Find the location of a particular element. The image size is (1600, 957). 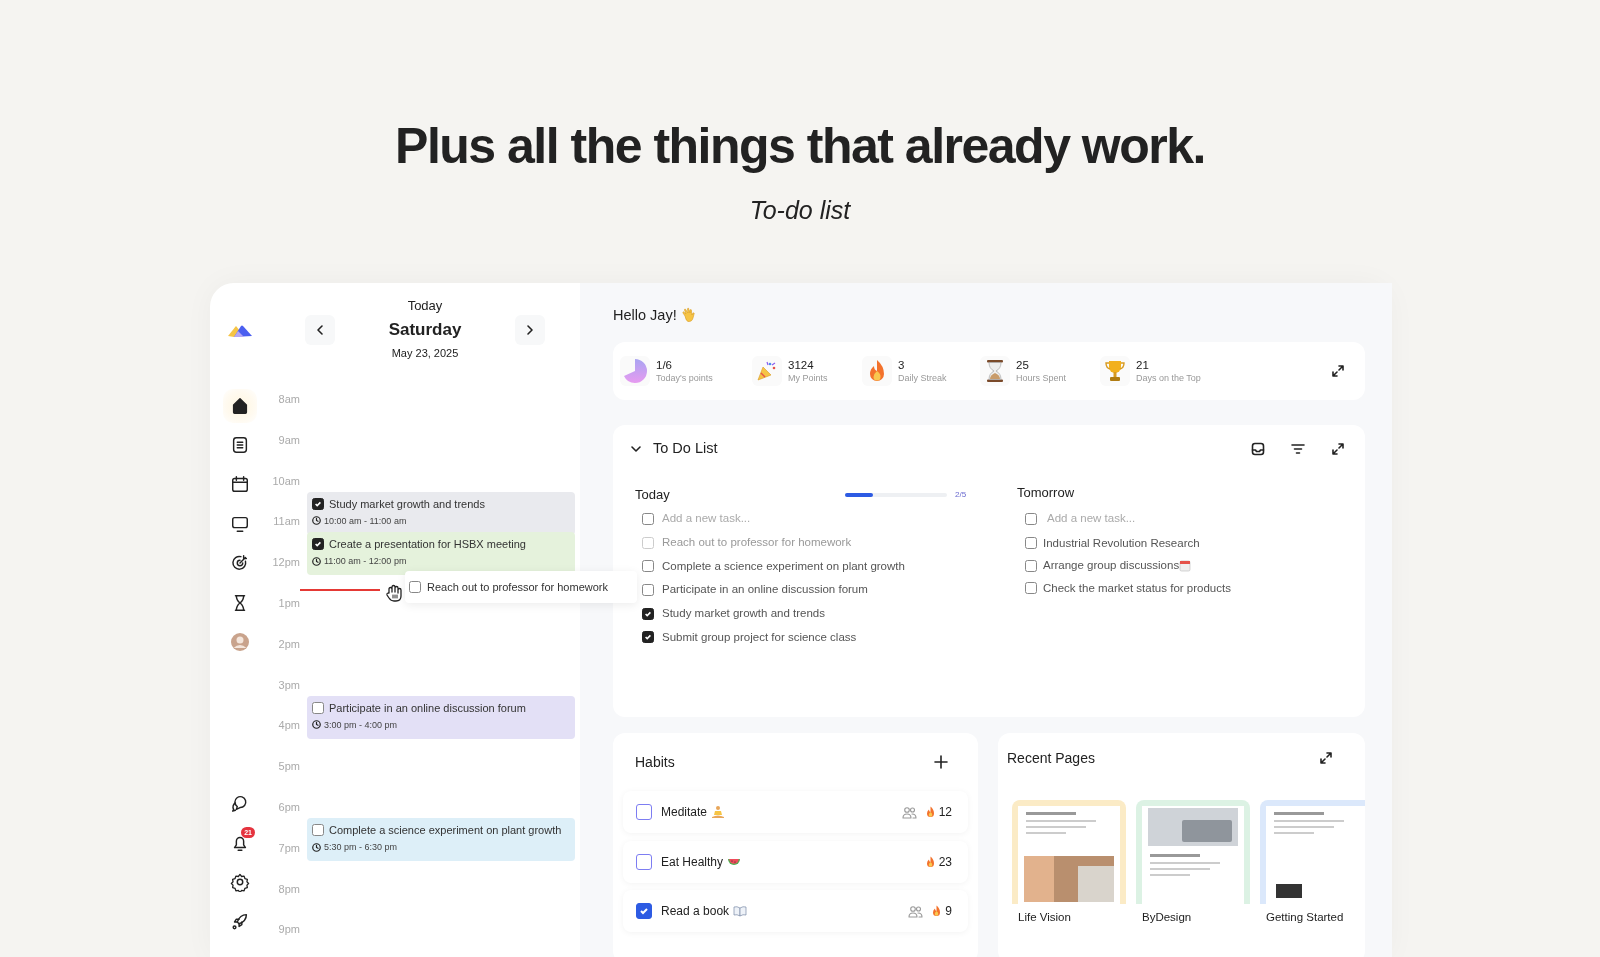

previous-day-button is located at coordinates (320, 330).